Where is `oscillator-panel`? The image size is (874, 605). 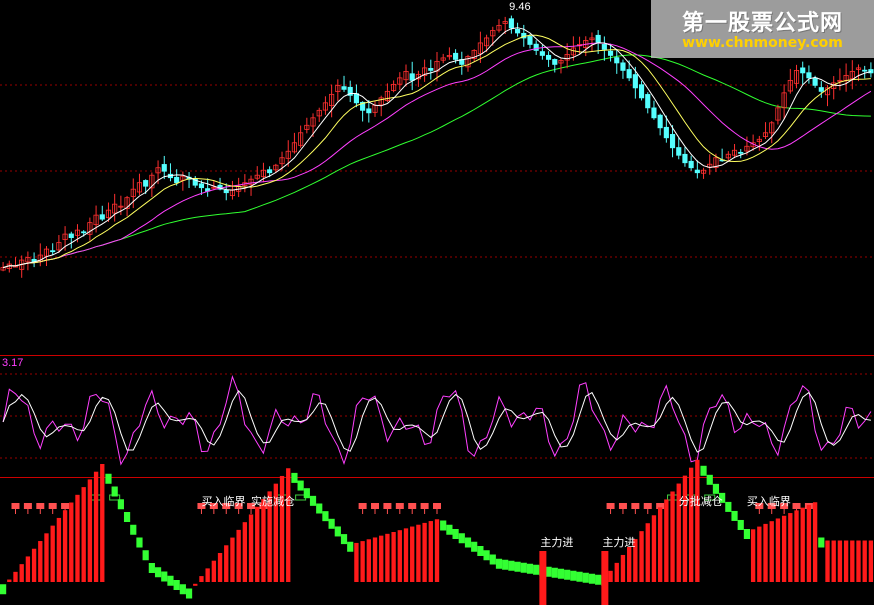
oscillator-panel is located at coordinates (437, 420).